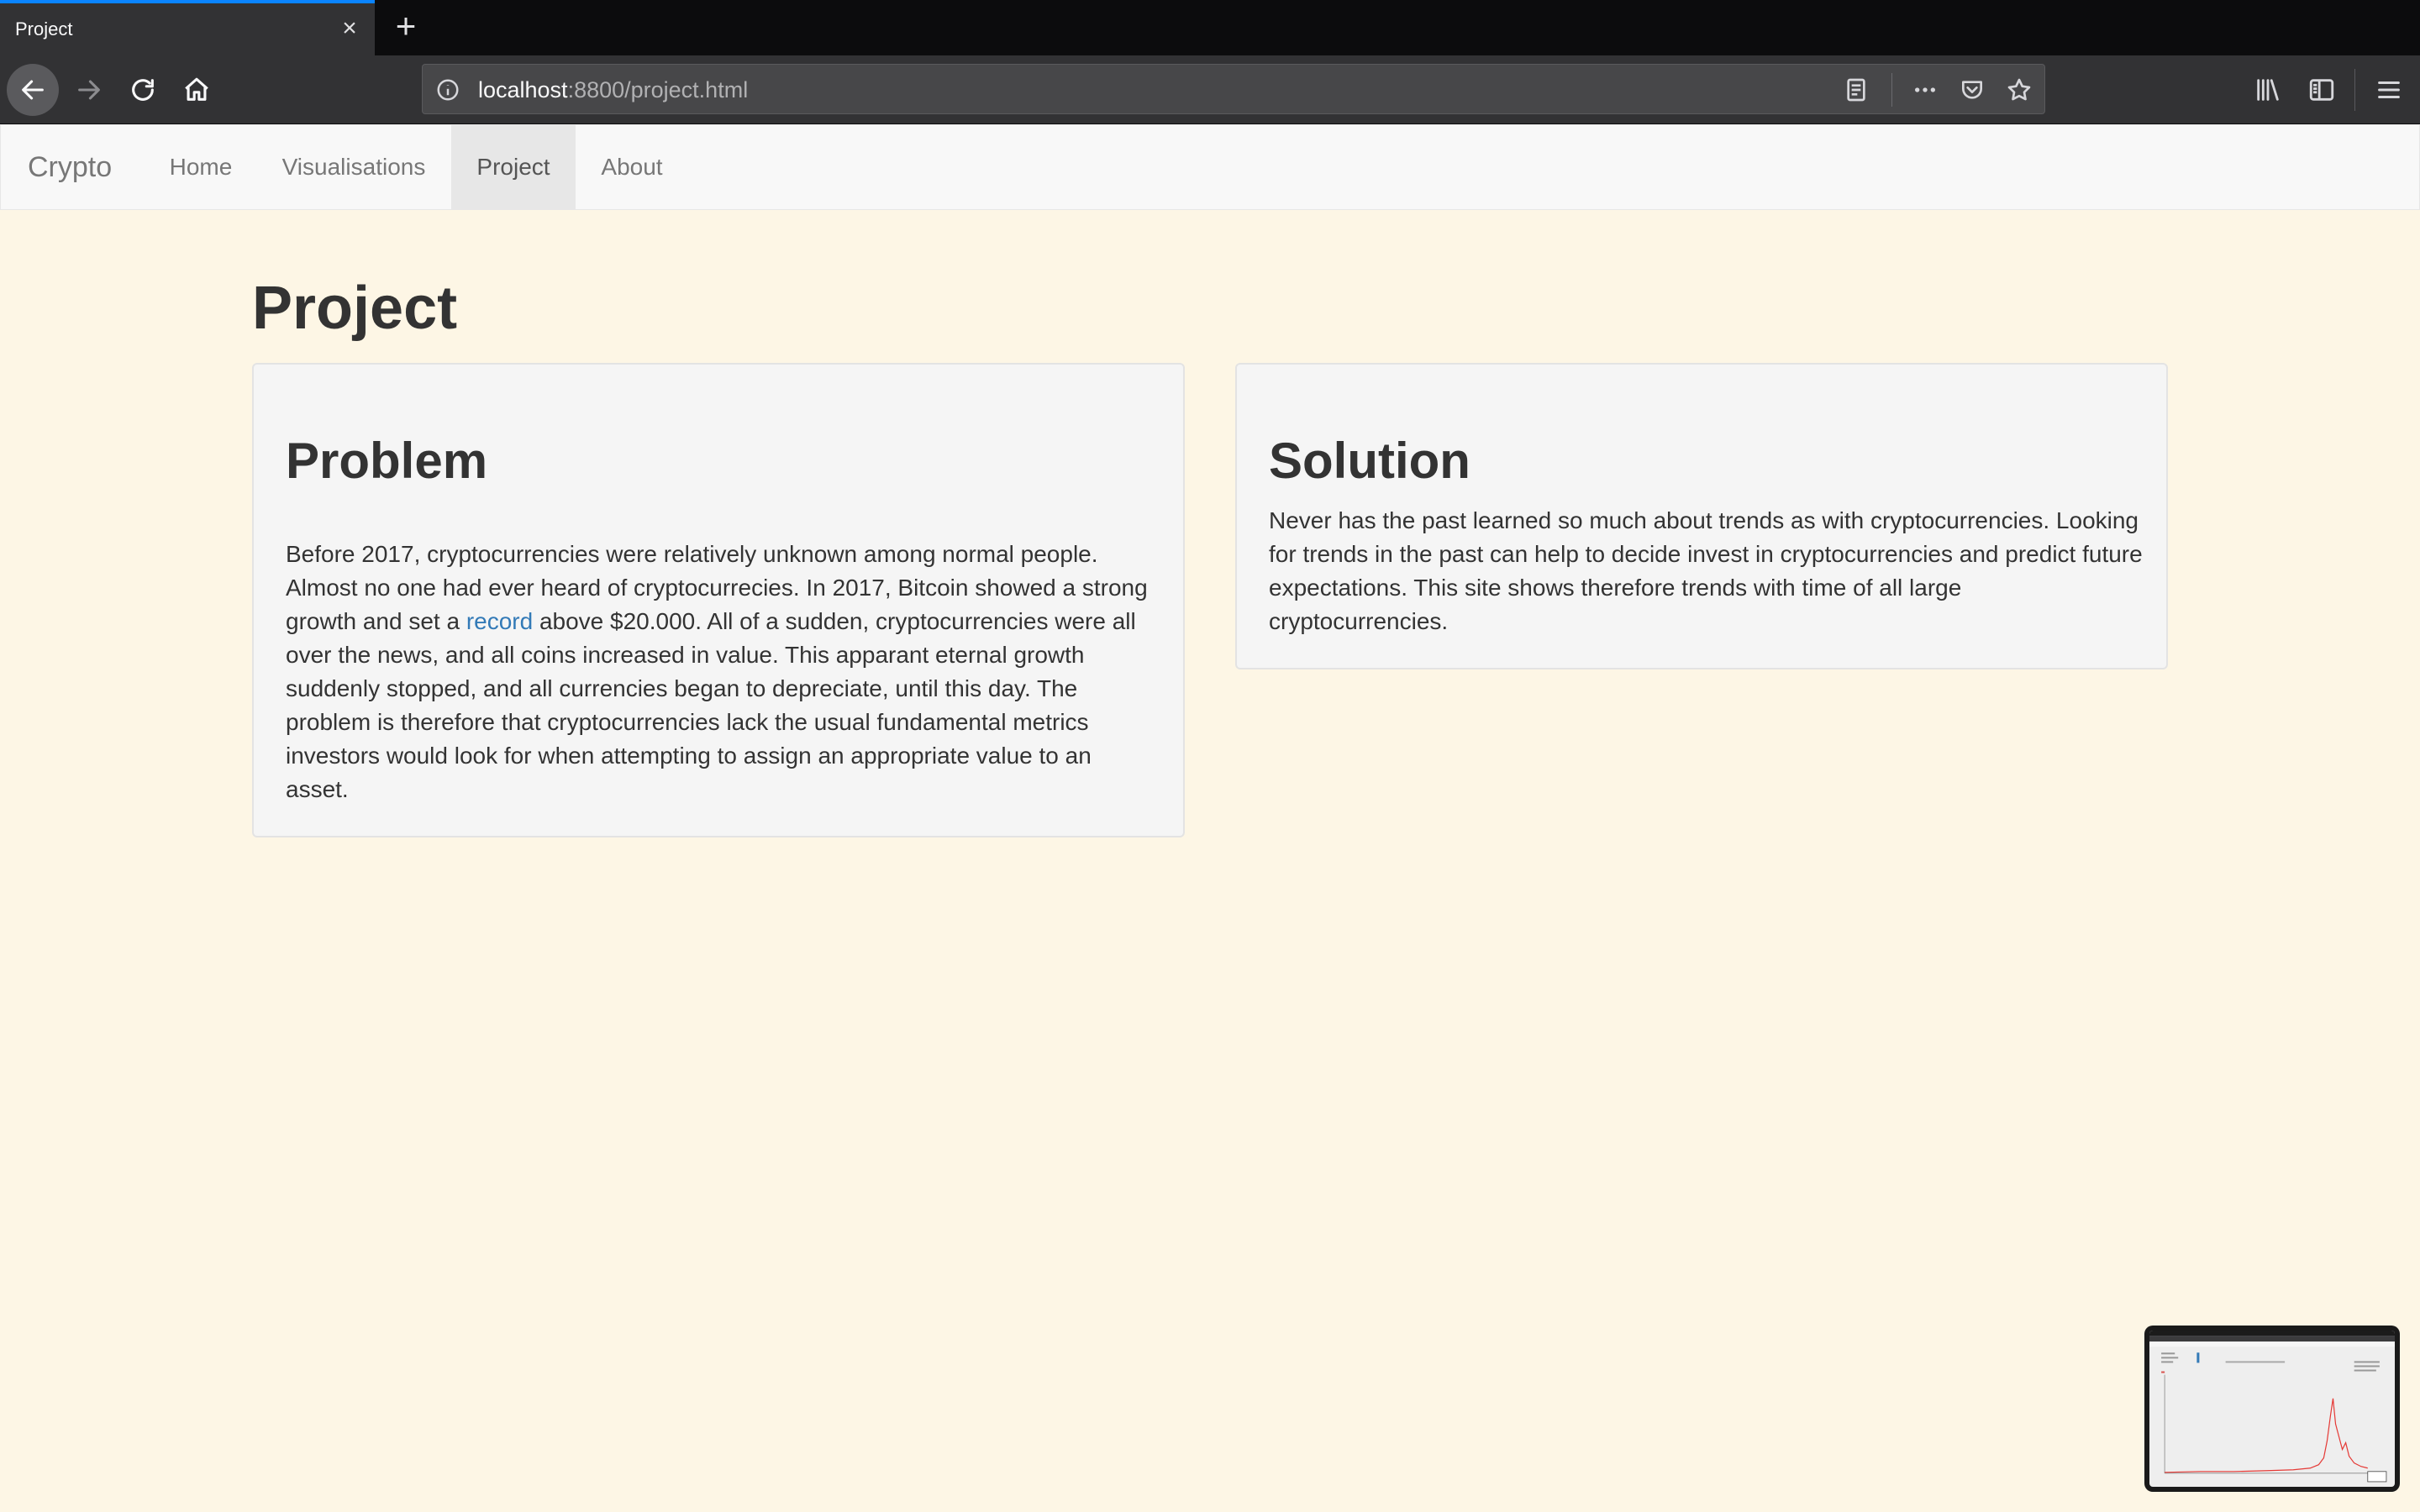 The width and height of the screenshot is (2420, 1512). I want to click on site-navbar: Crypto Home Visualisations Project About, so click(1210, 167).